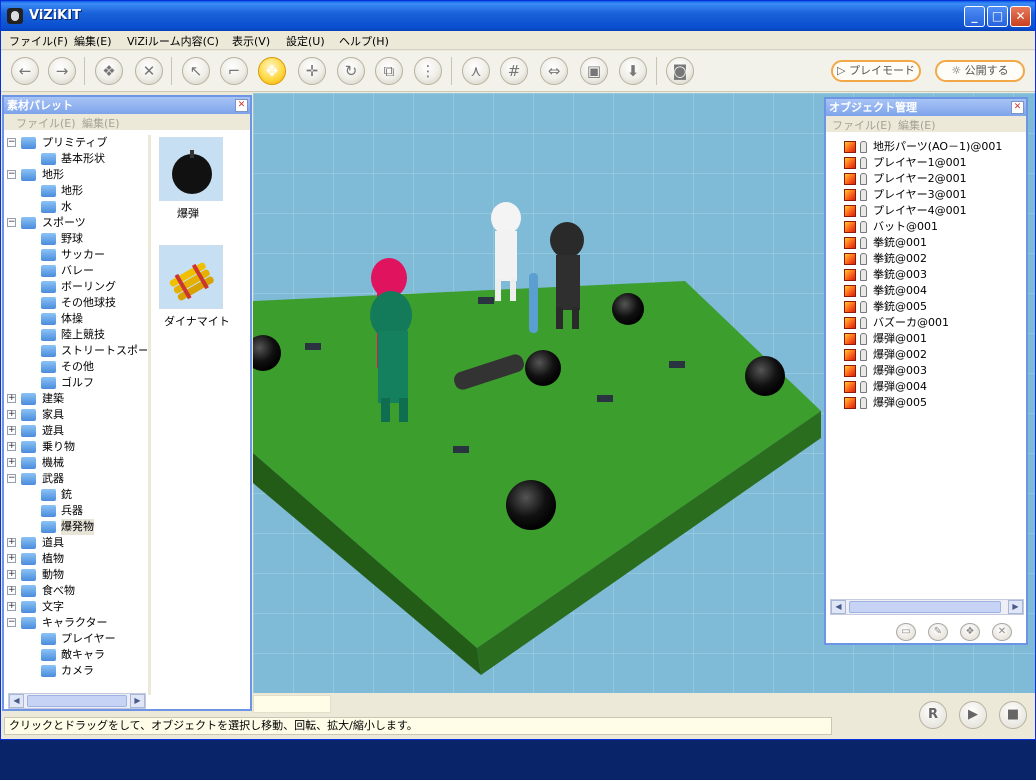 This screenshot has height=780, width=1036. What do you see at coordinates (251, 41) in the screenshot?
I see `menu-view: 表示(V)` at bounding box center [251, 41].